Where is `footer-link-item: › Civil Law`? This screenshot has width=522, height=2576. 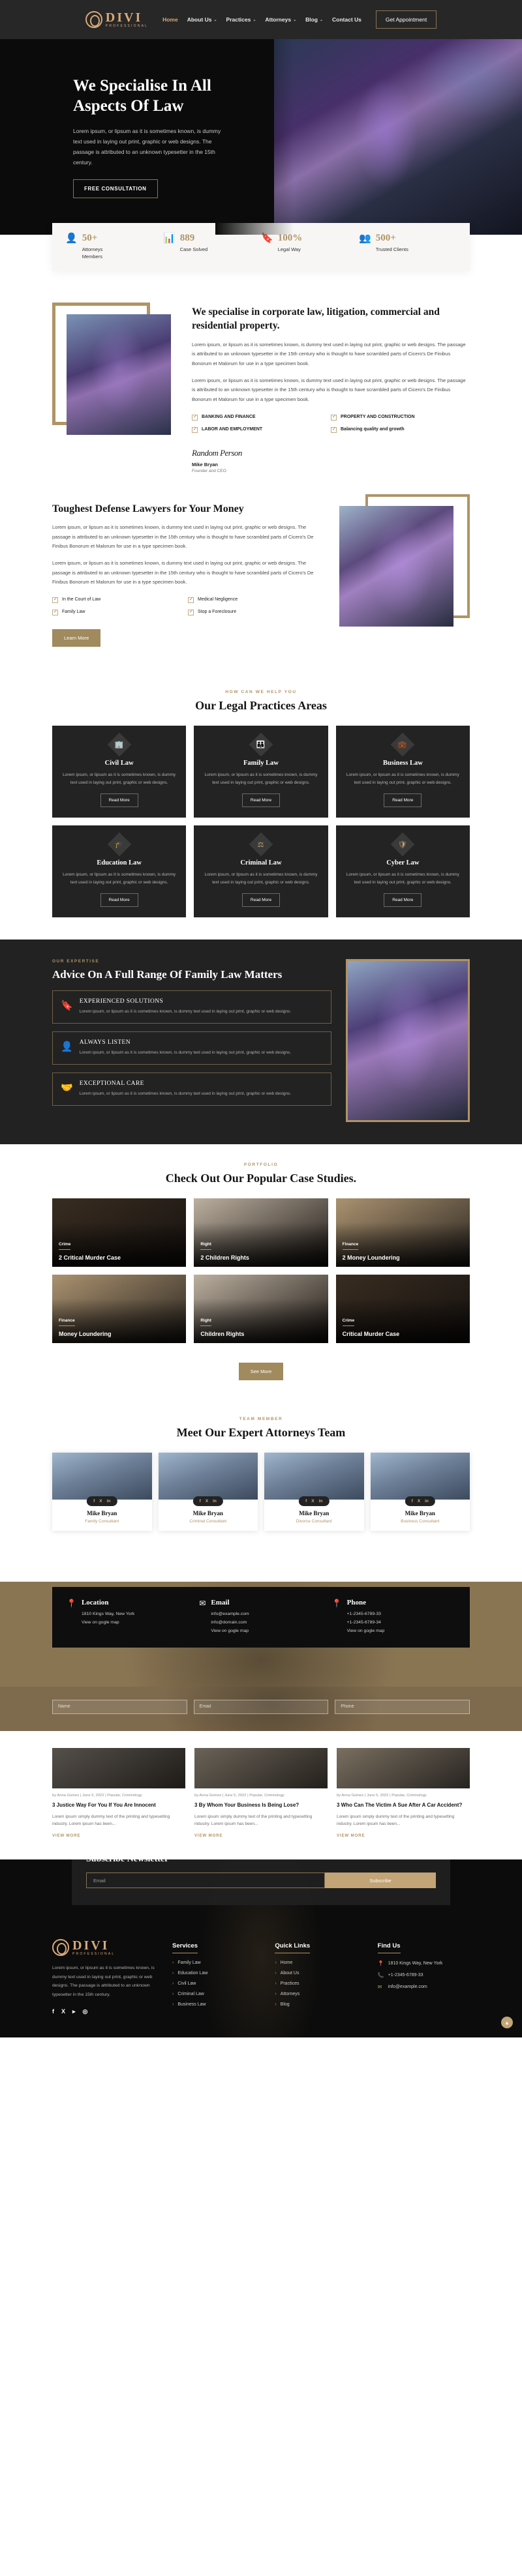 footer-link-item: › Civil Law is located at coordinates (218, 1983).